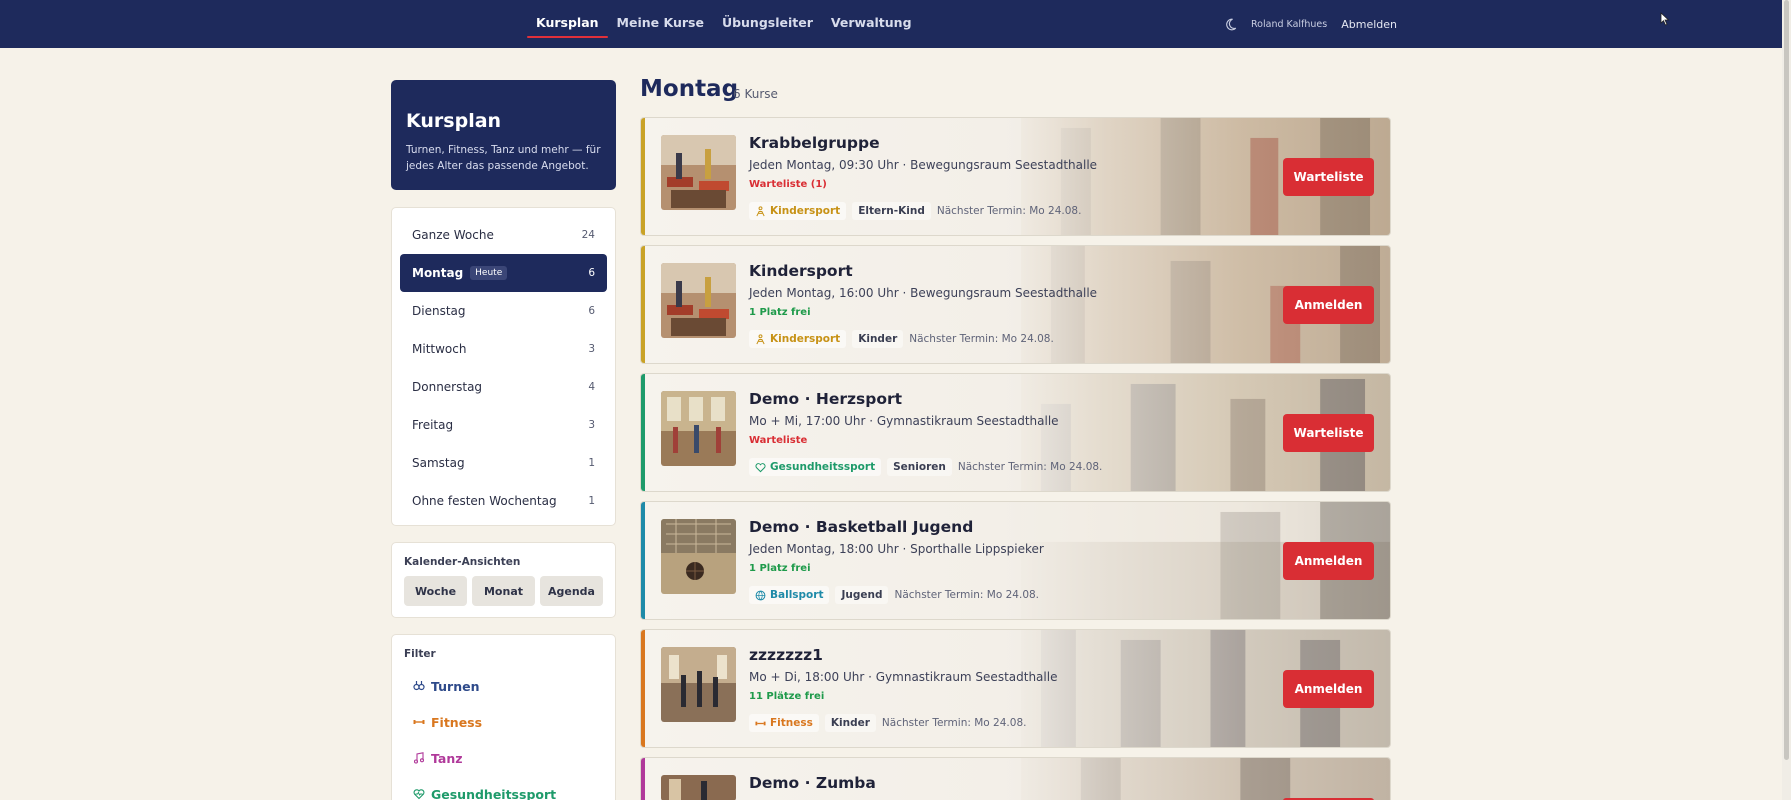  Describe the element at coordinates (503, 722) in the screenshot. I see `filter-fitness: Fitness` at that location.